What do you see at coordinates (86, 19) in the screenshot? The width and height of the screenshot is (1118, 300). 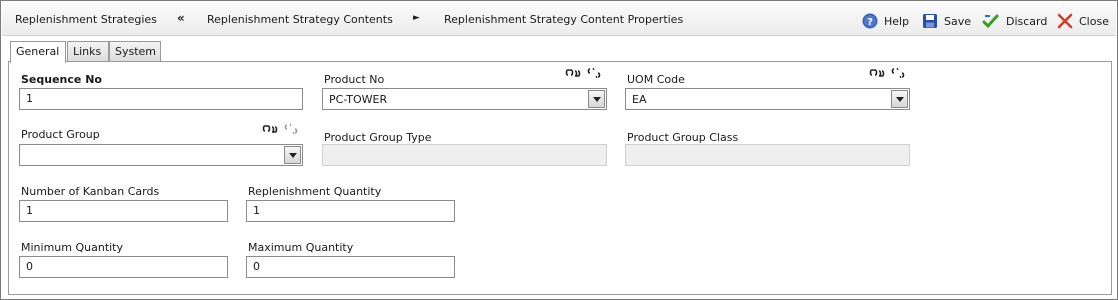 I see `breadcrumb-replenishment-strategies: Replenishment Strategies` at bounding box center [86, 19].